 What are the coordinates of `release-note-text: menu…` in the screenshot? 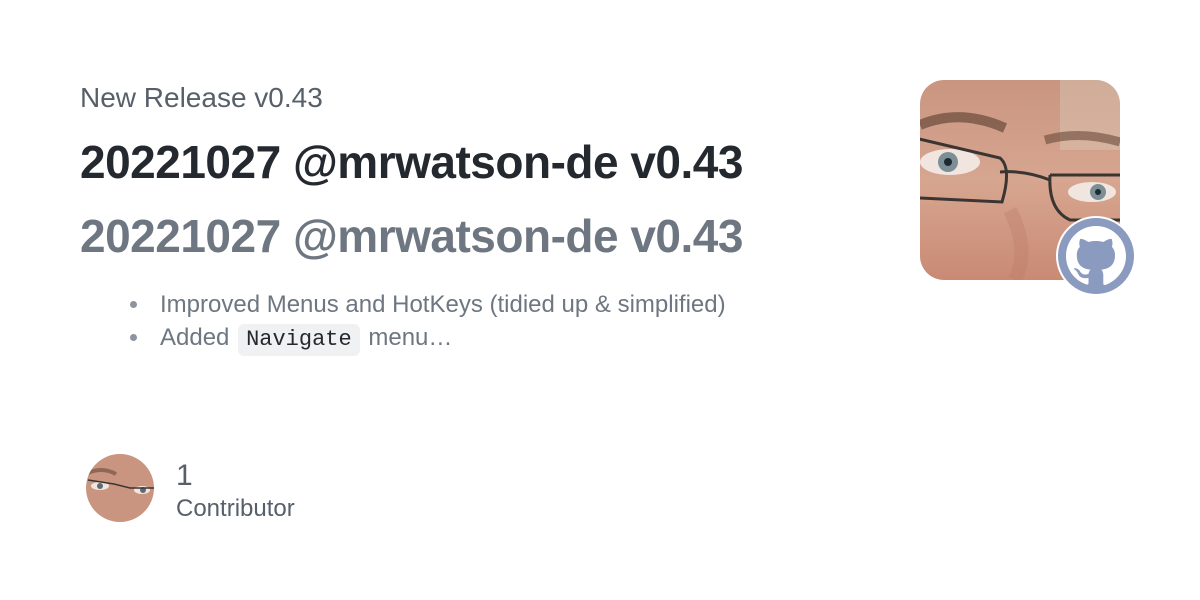 It's located at (407, 337).